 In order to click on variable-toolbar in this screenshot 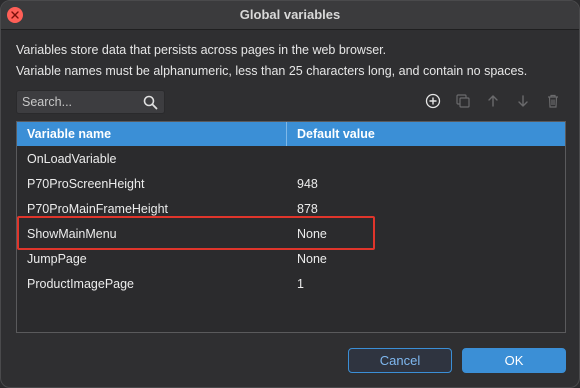, I will do `click(498, 101)`.